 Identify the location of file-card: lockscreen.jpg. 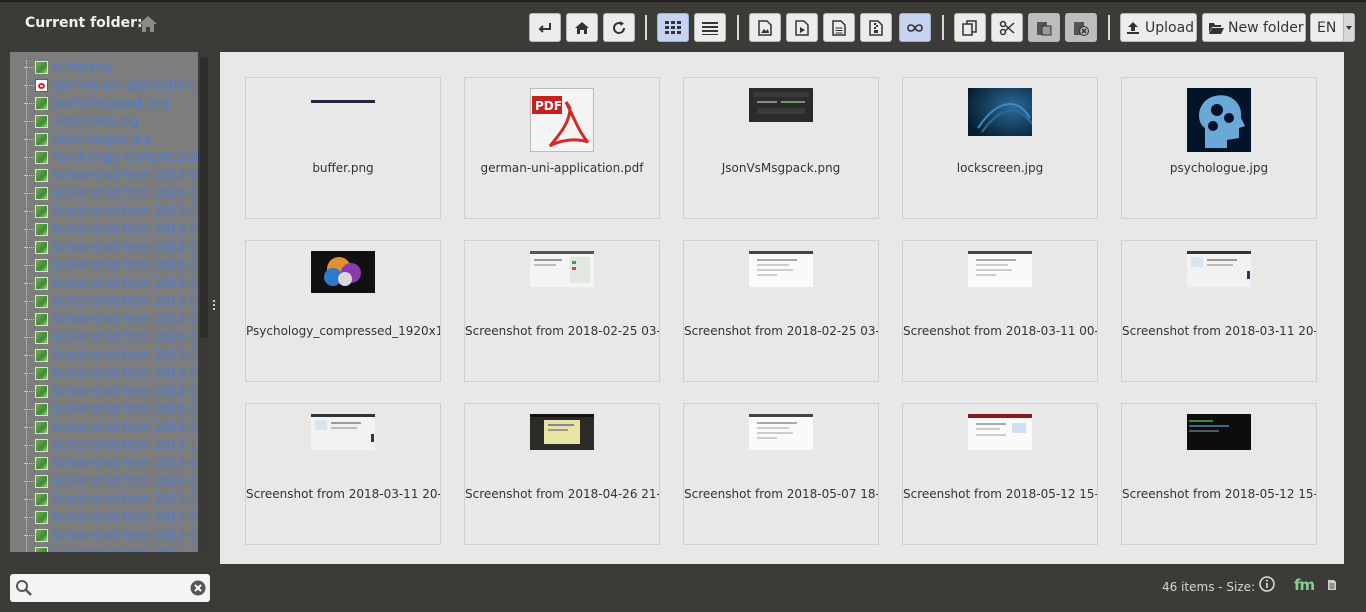
(1000, 148).